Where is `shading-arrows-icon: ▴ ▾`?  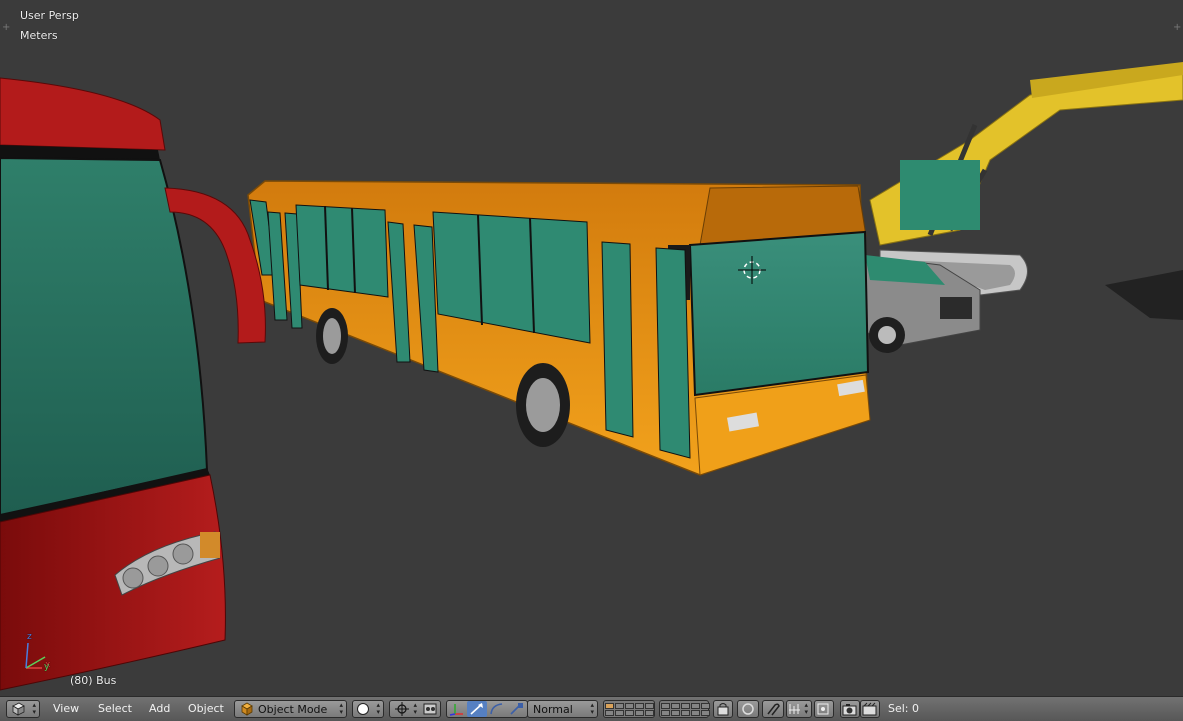
shading-arrows-icon: ▴ ▾ is located at coordinates (378, 708).